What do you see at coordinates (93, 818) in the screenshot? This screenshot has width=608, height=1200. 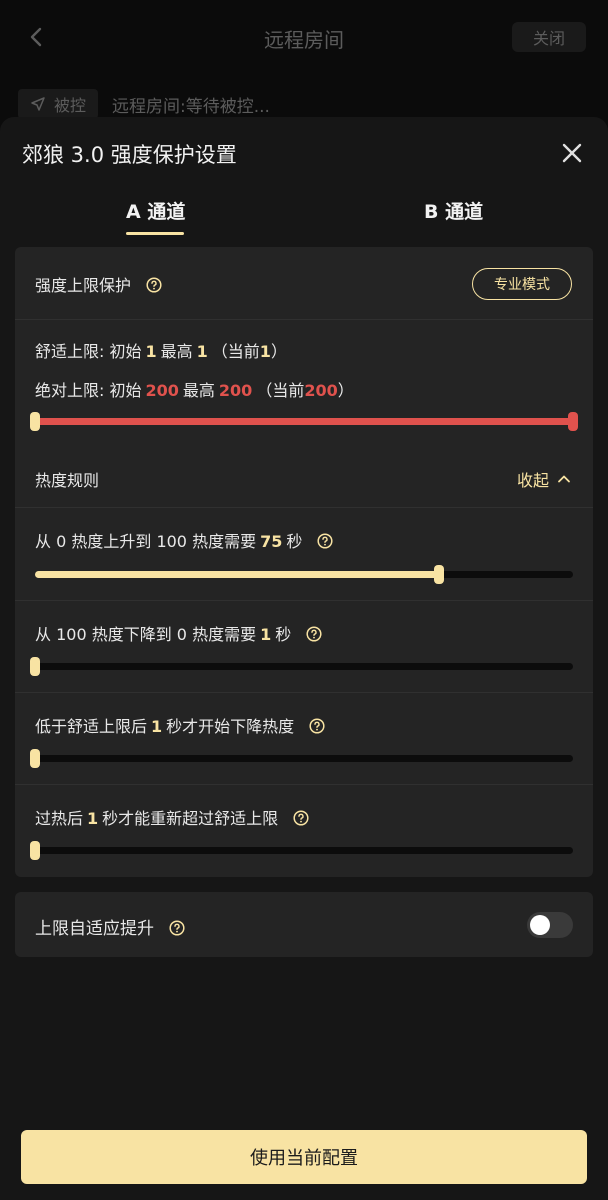 I see `rule-4-value: 1` at bounding box center [93, 818].